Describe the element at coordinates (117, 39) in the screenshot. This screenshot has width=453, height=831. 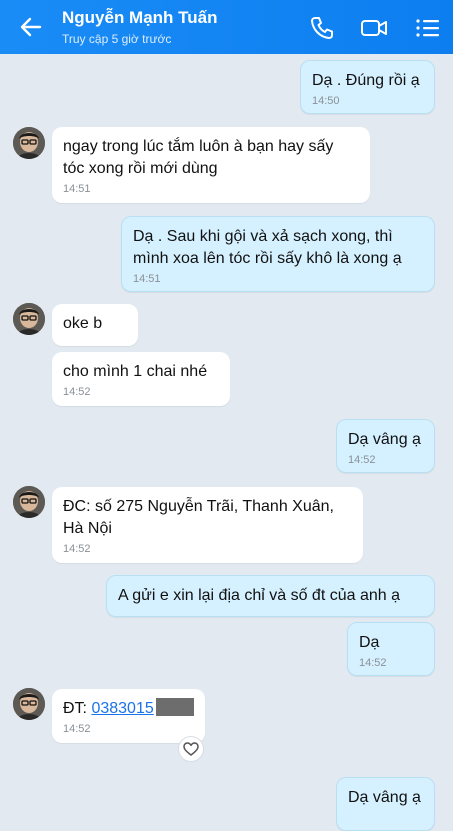
I see `last-seen-status: Truy cập 5 giờ trước` at that location.